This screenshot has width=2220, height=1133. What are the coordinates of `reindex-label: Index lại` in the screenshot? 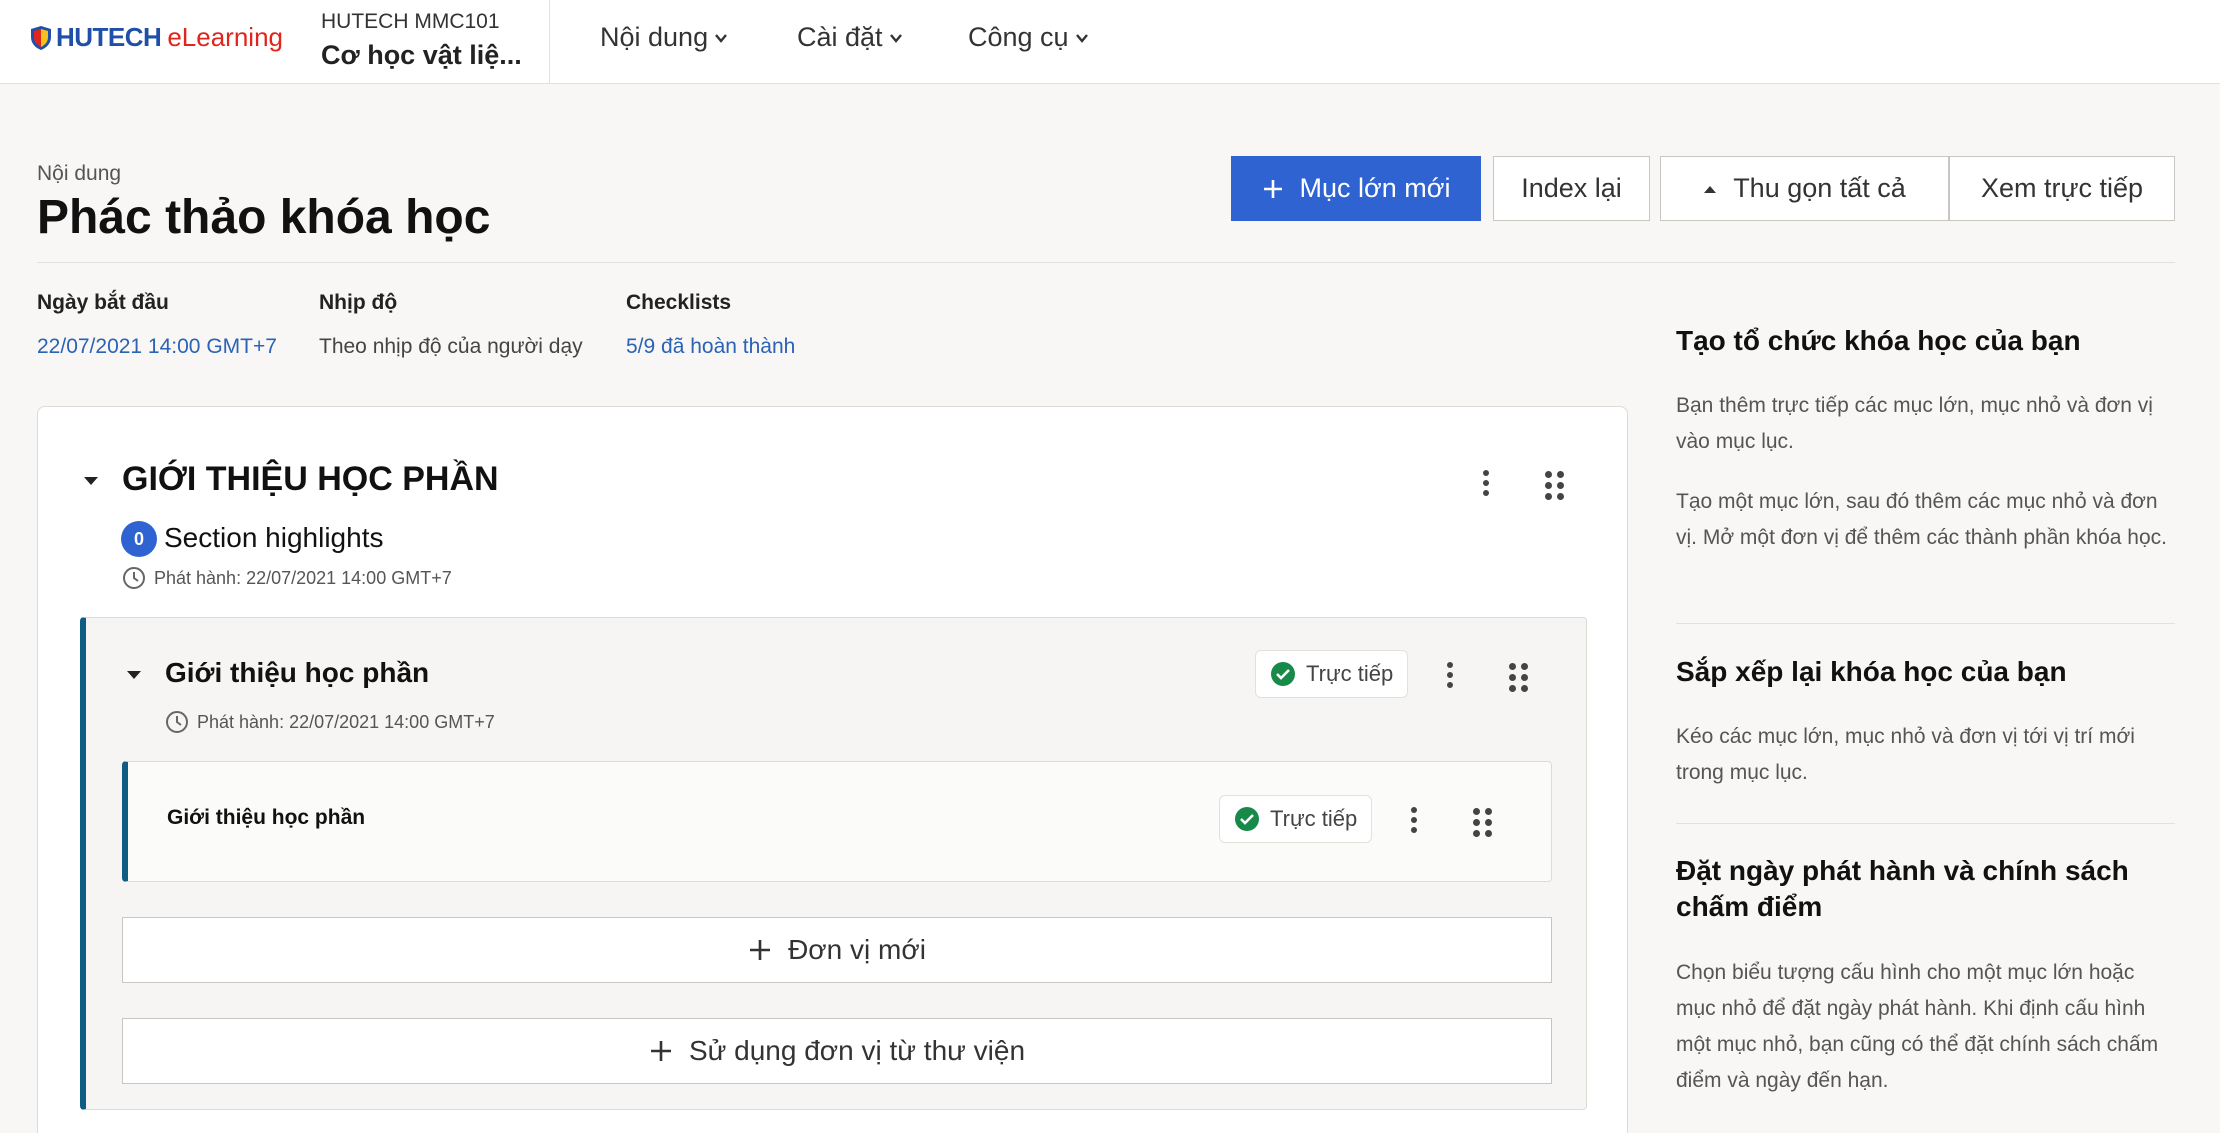 It's located at (1571, 188).